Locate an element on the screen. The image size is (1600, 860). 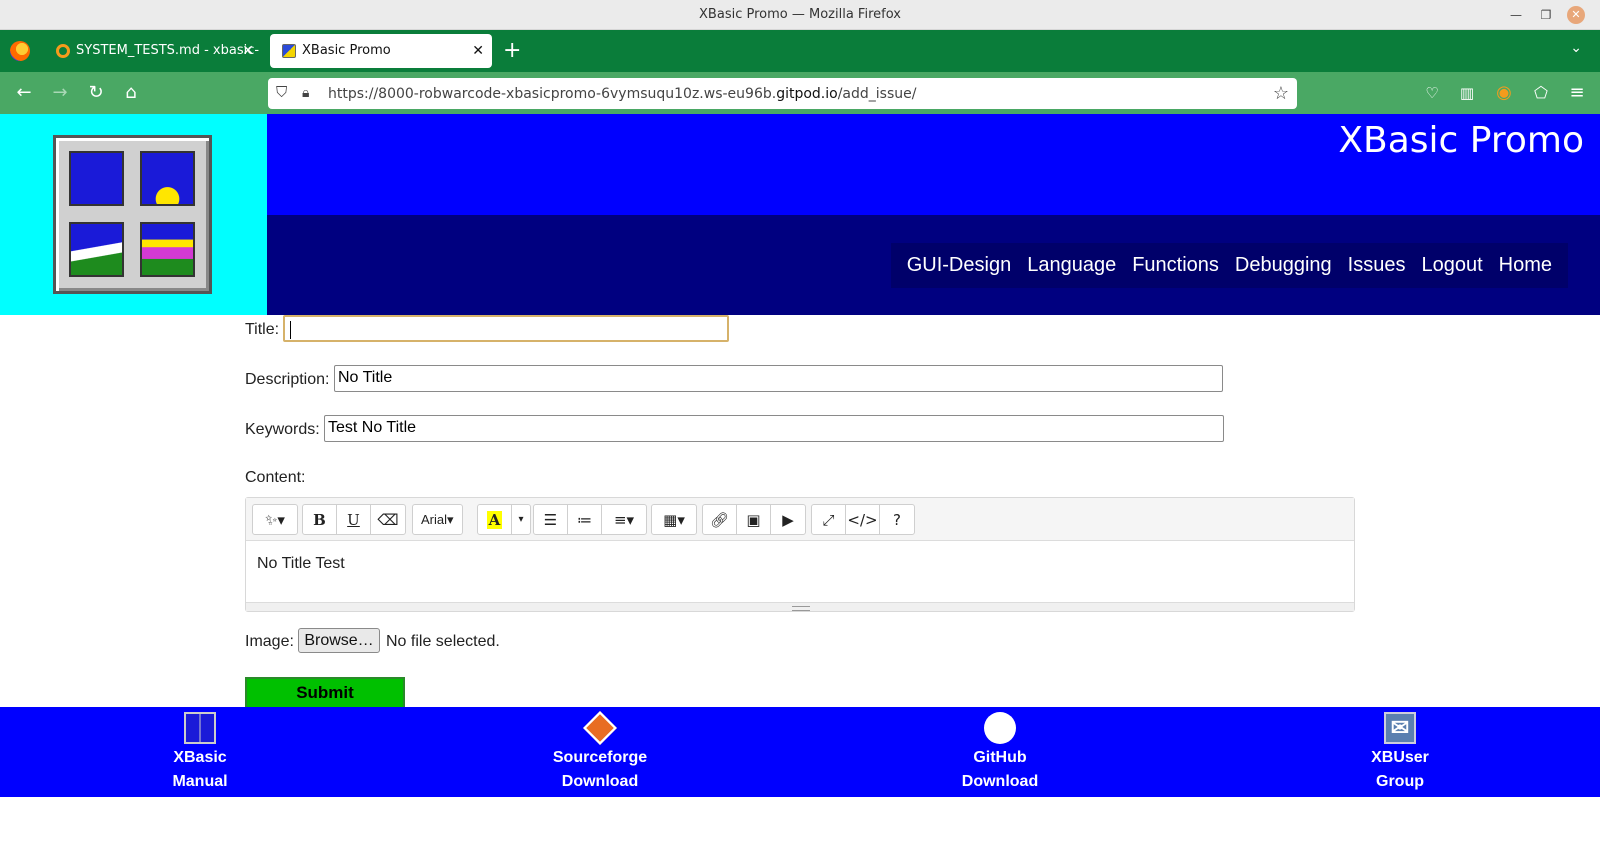
footer-github-download: GitHub Download is located at coordinates (1000, 753).